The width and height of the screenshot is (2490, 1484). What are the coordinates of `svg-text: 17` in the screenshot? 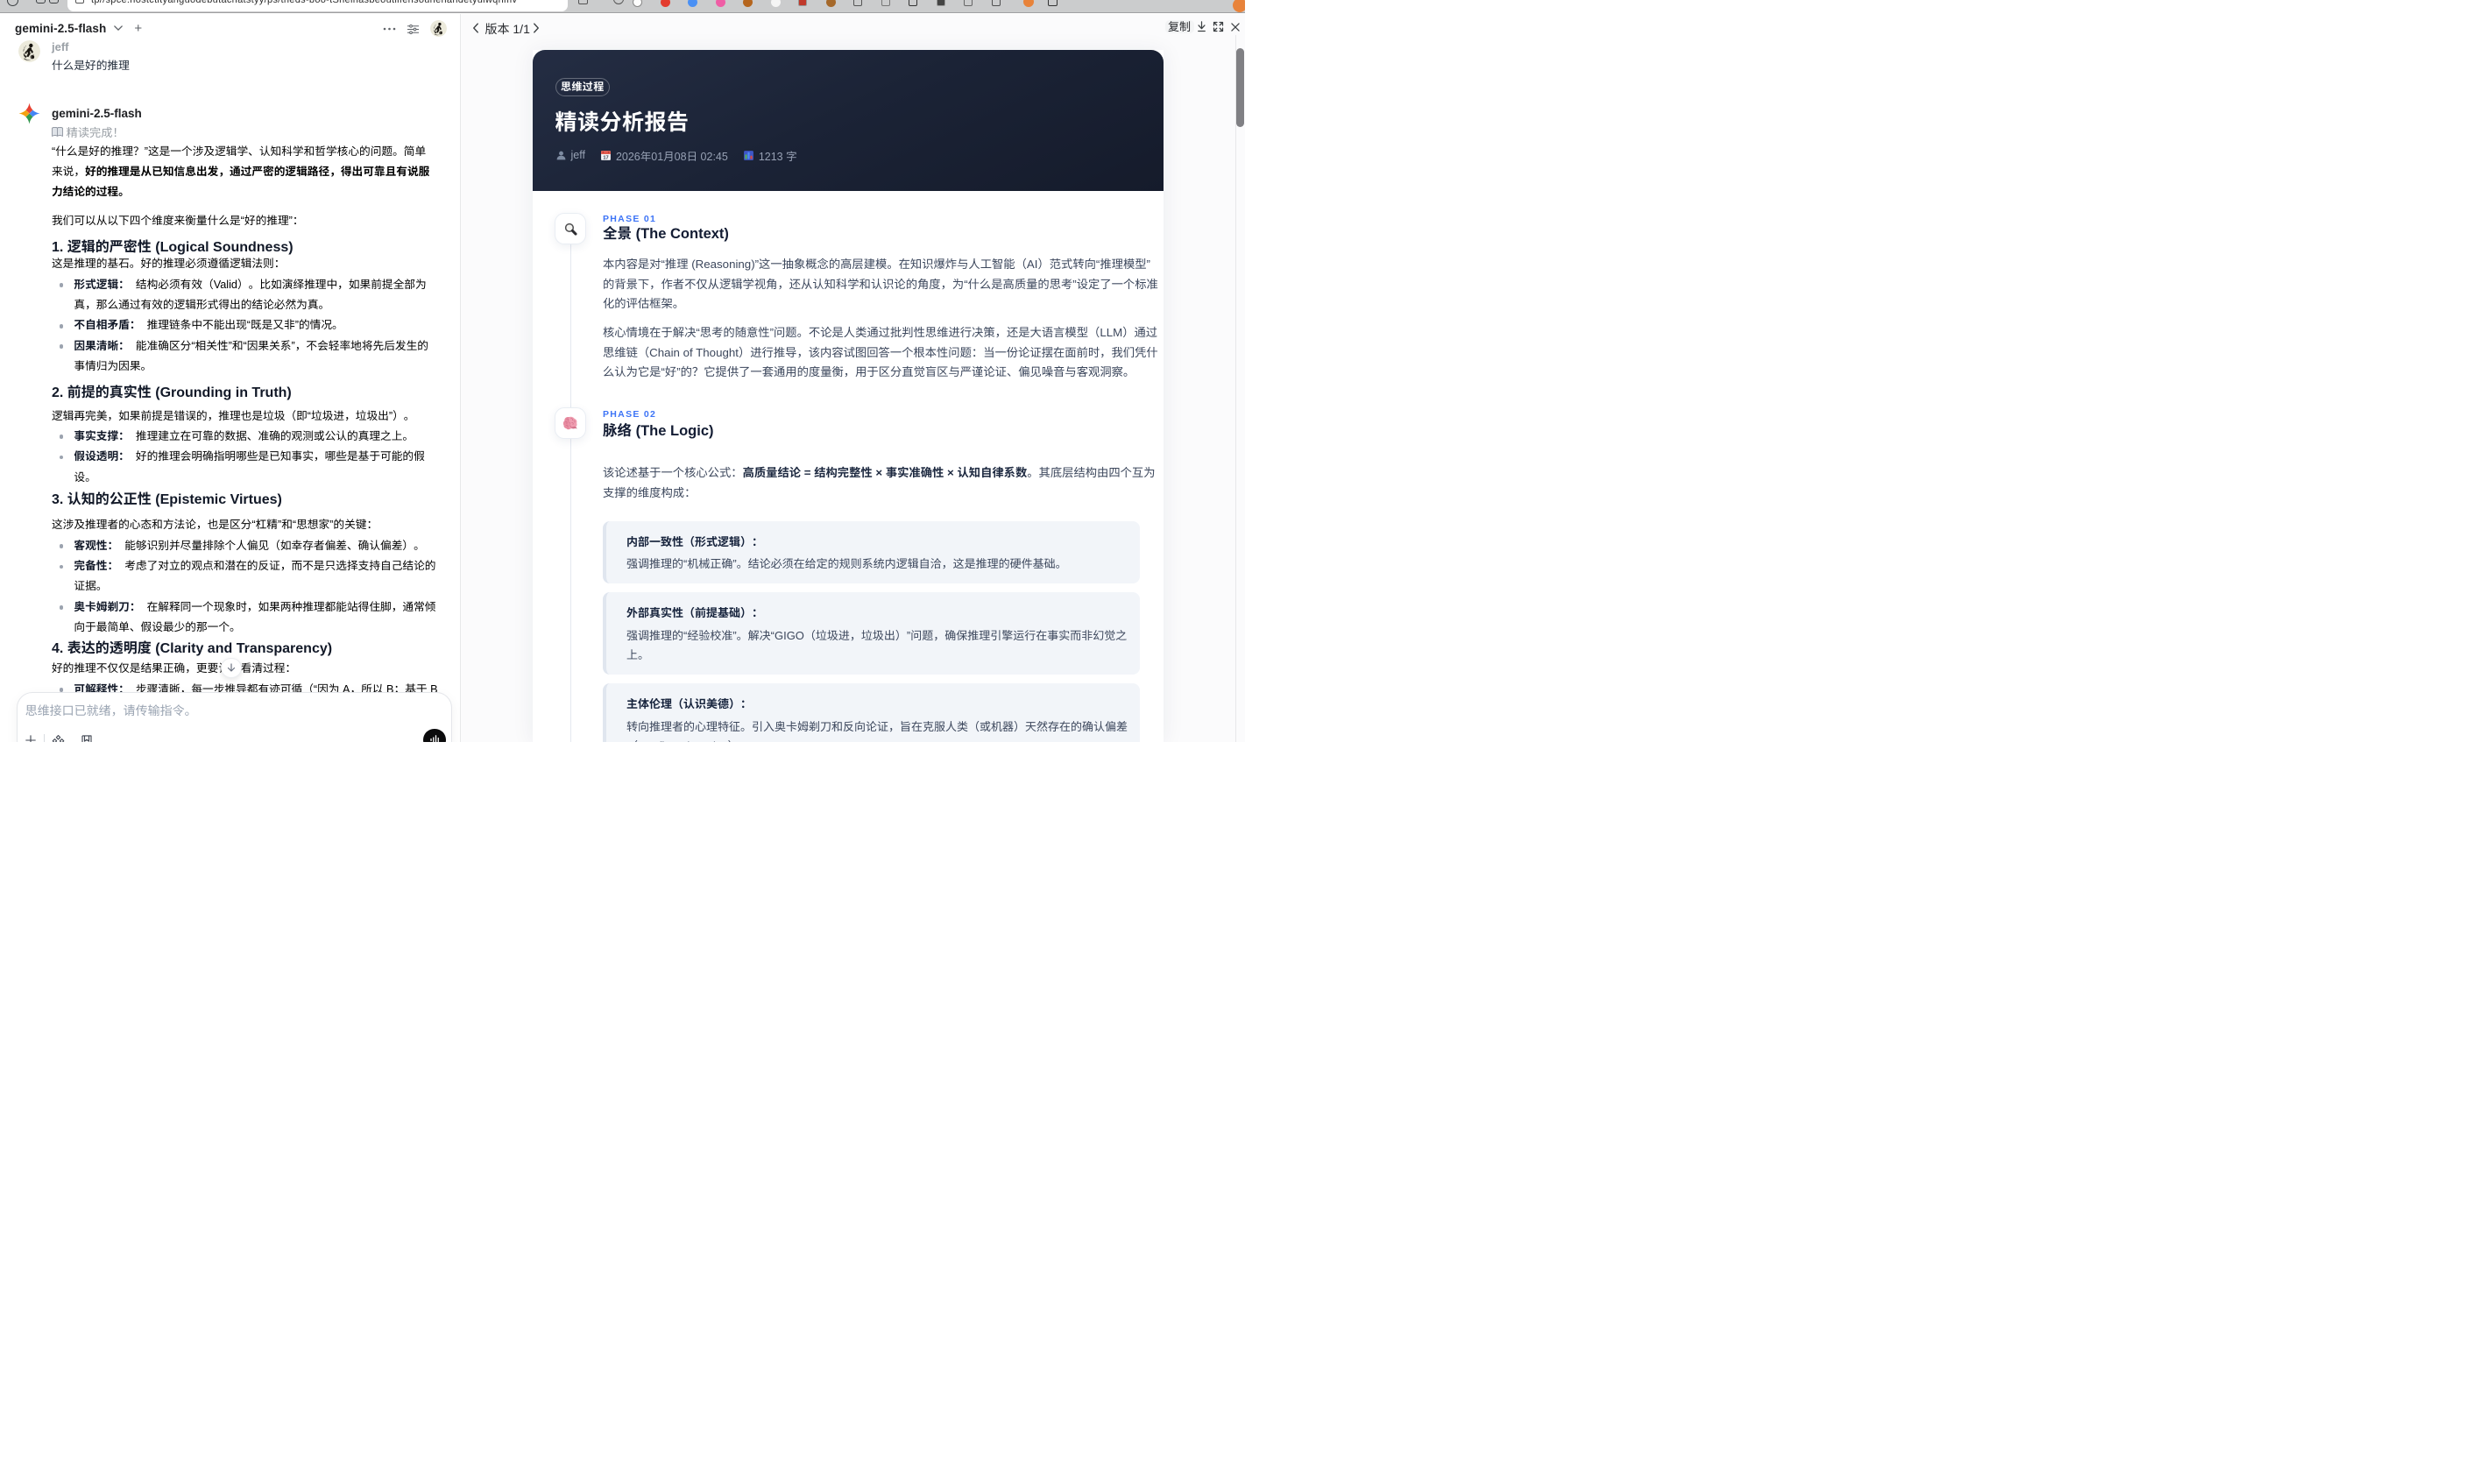 It's located at (605, 157).